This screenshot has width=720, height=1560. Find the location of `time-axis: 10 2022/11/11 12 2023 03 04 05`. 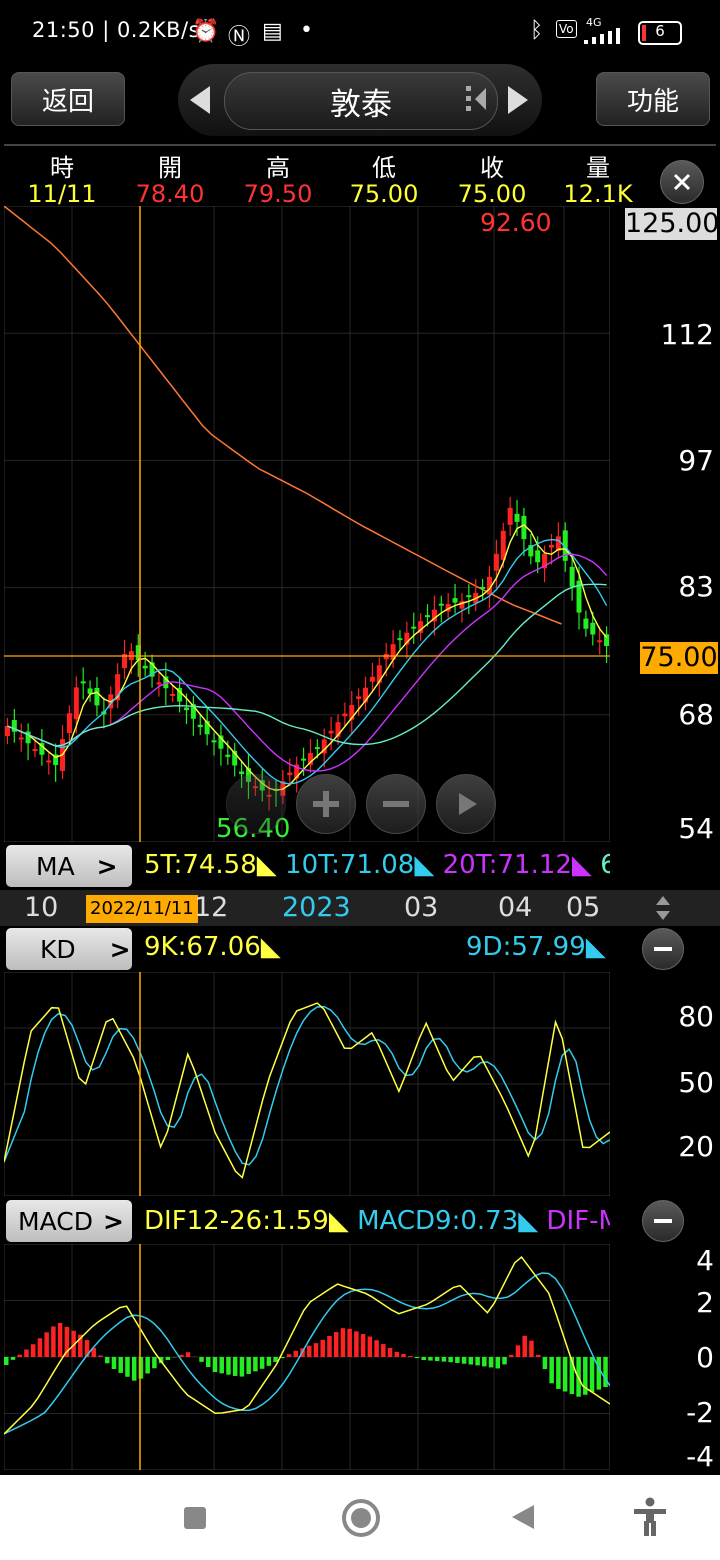

time-axis: 10 2022/11/11 12 2023 03 04 05 is located at coordinates (360, 908).